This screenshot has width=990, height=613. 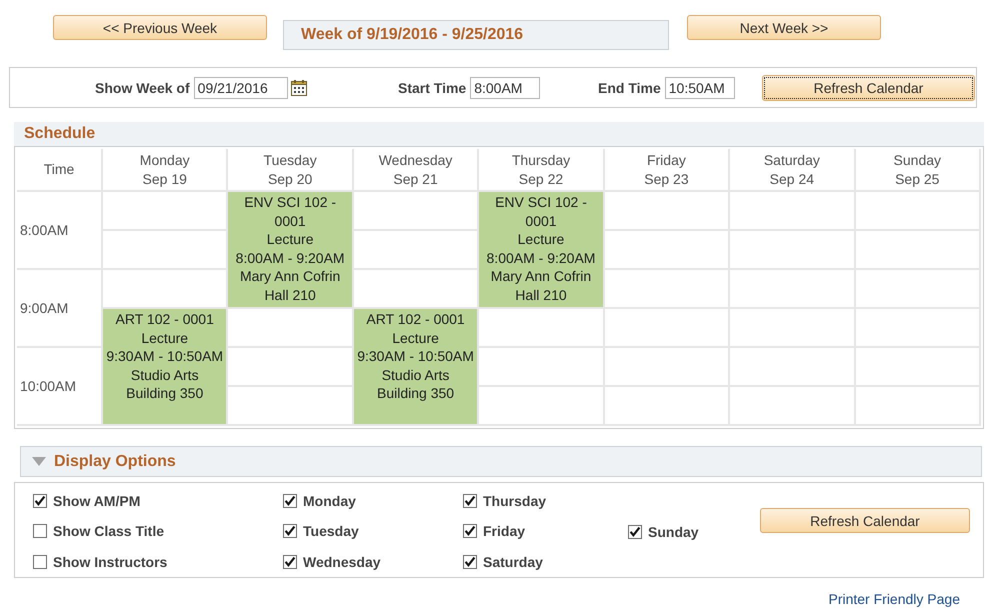 I want to click on day-date: Sep 22, so click(x=541, y=179).